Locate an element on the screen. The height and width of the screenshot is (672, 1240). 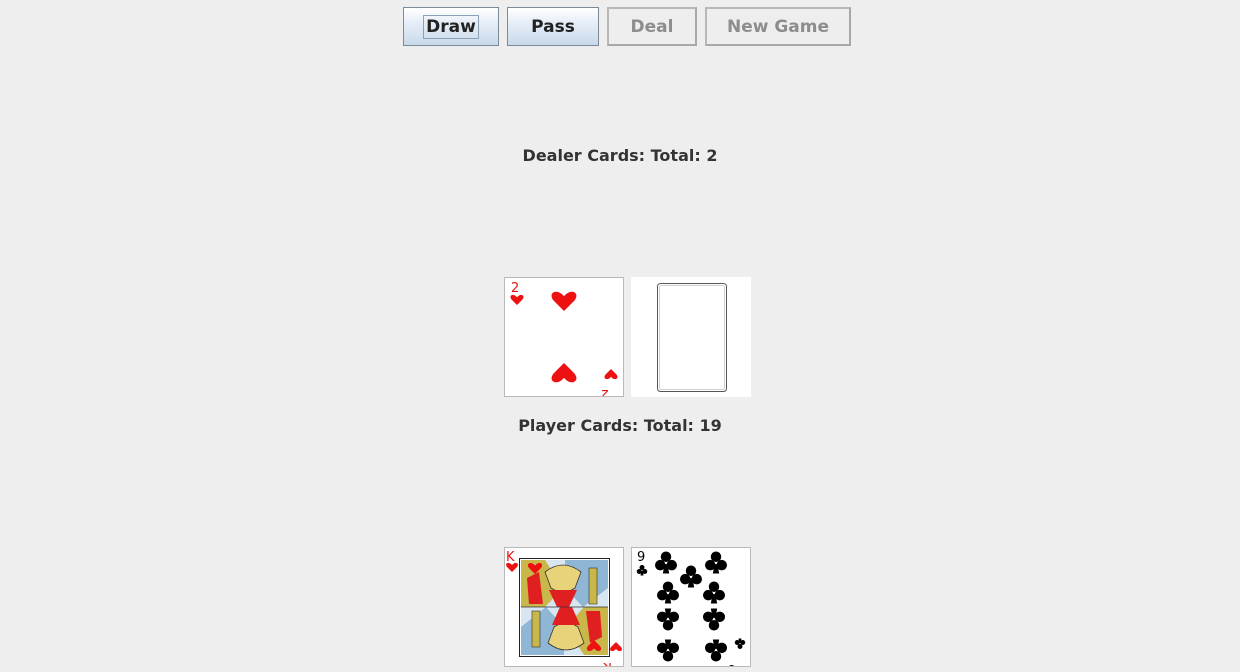
deal-button: Deal is located at coordinates (652, 26).